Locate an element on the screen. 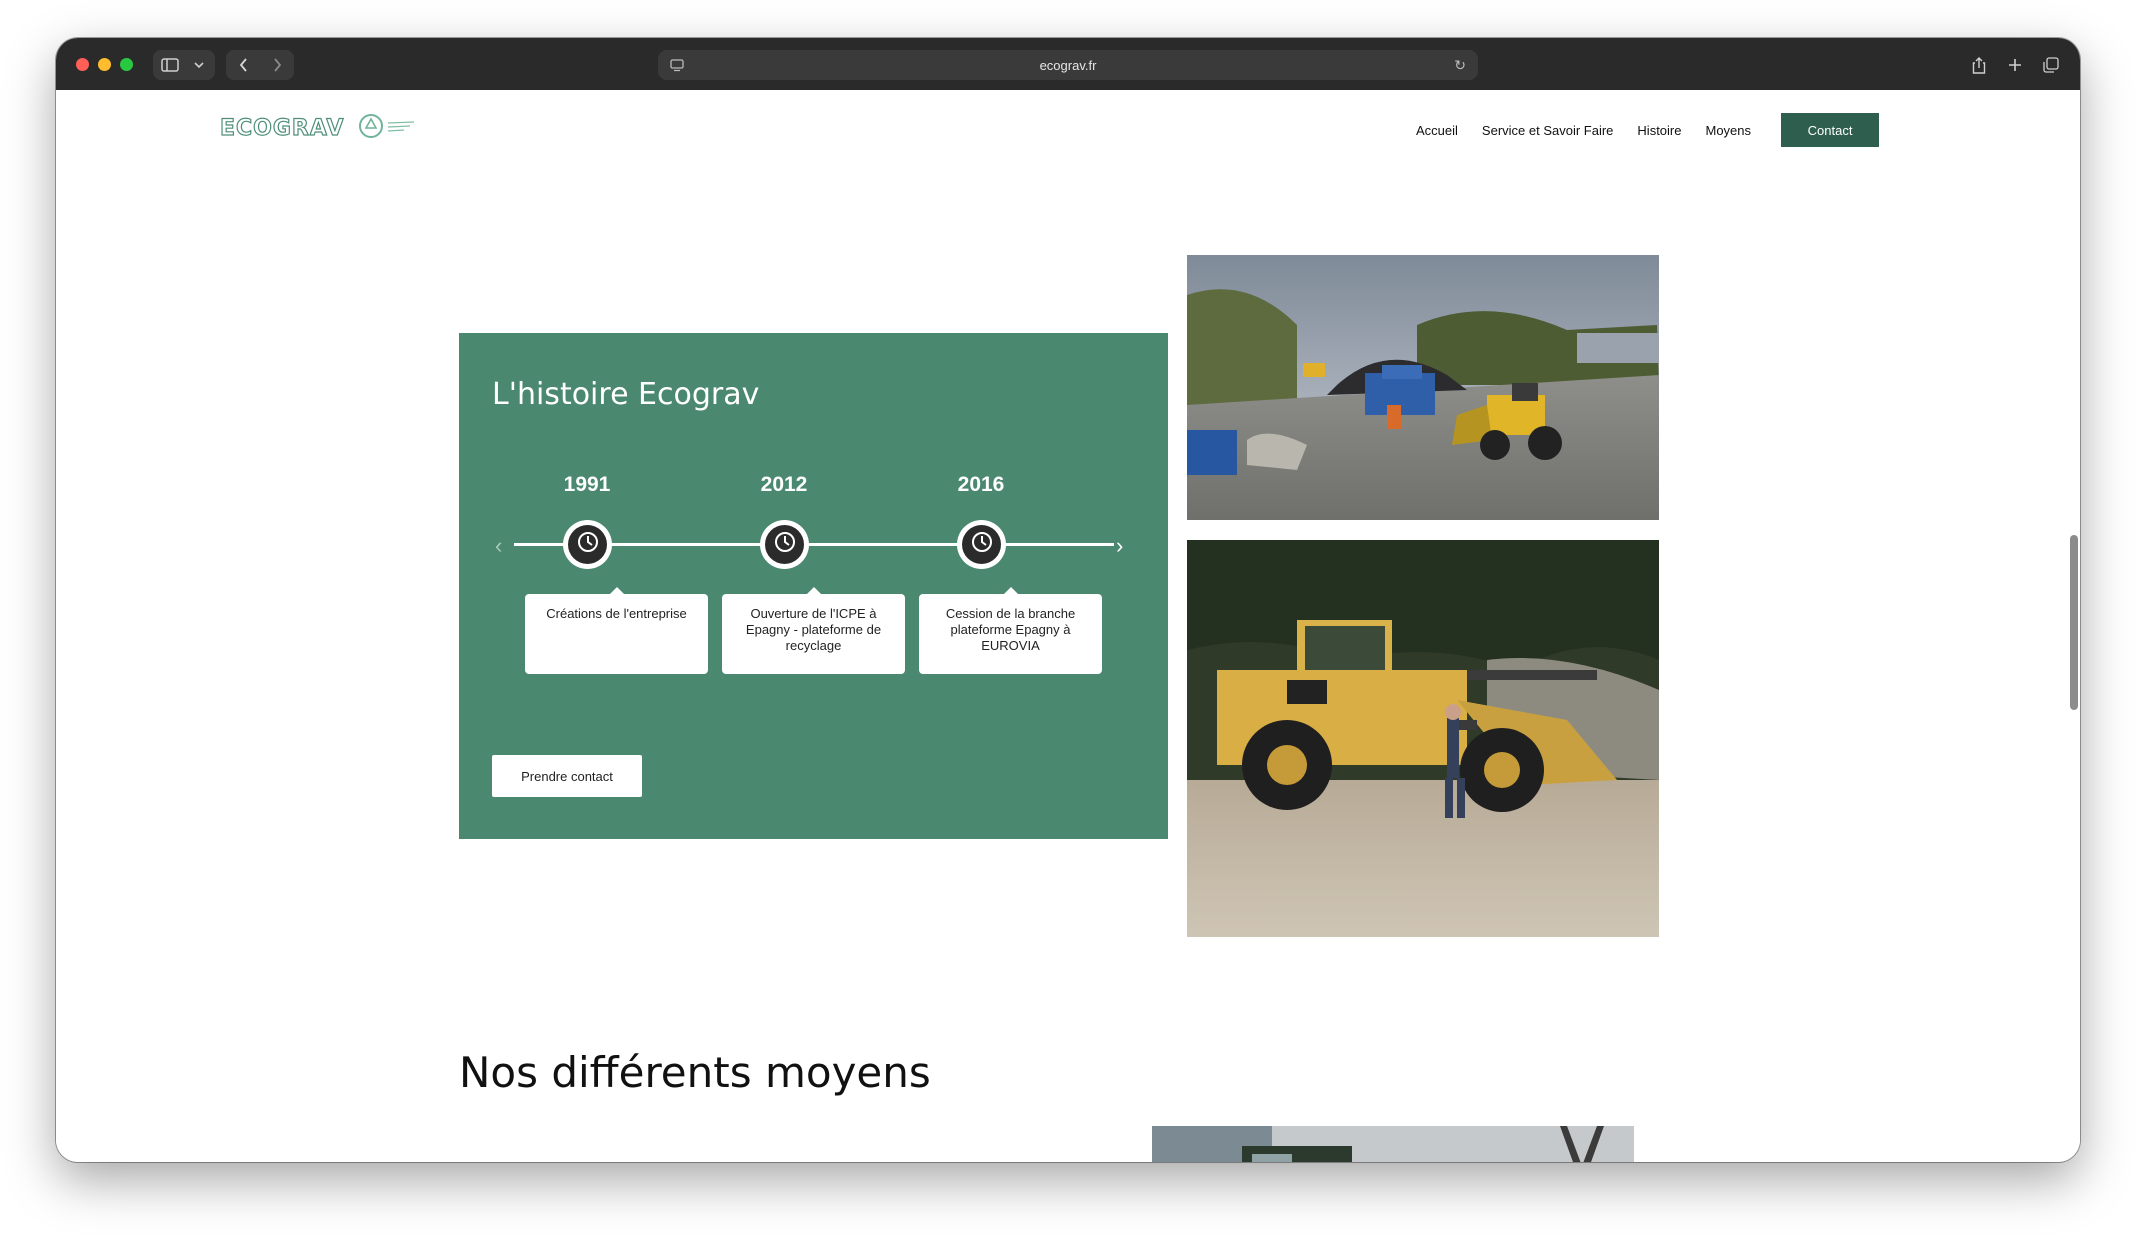 The height and width of the screenshot is (1235, 2135). site-logo: ECOGRAV is located at coordinates (318, 128).